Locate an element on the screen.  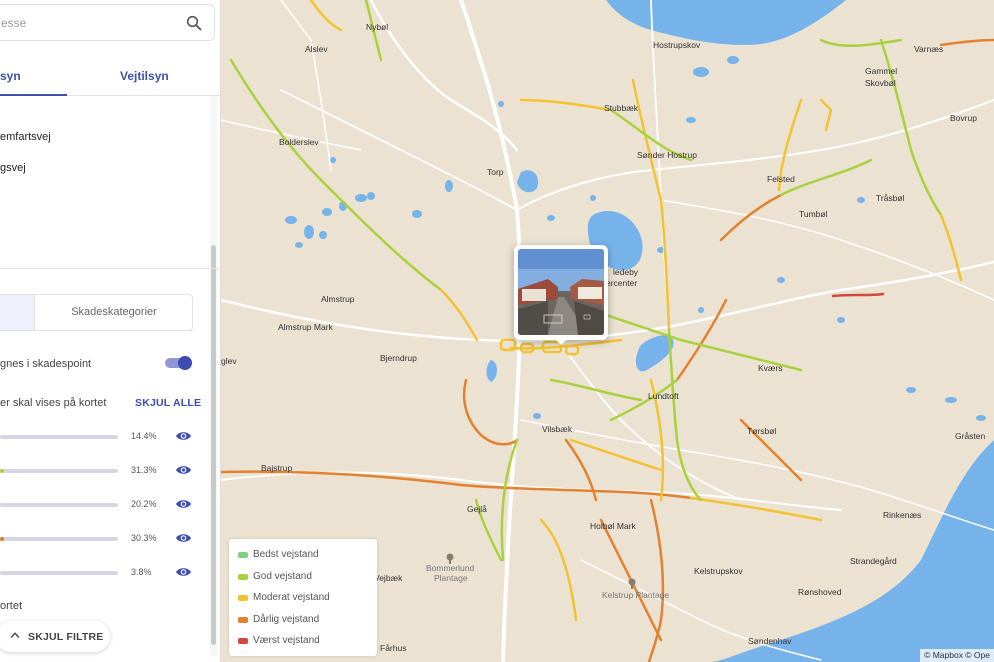
place-label: Tråsbøl is located at coordinates (890, 198).